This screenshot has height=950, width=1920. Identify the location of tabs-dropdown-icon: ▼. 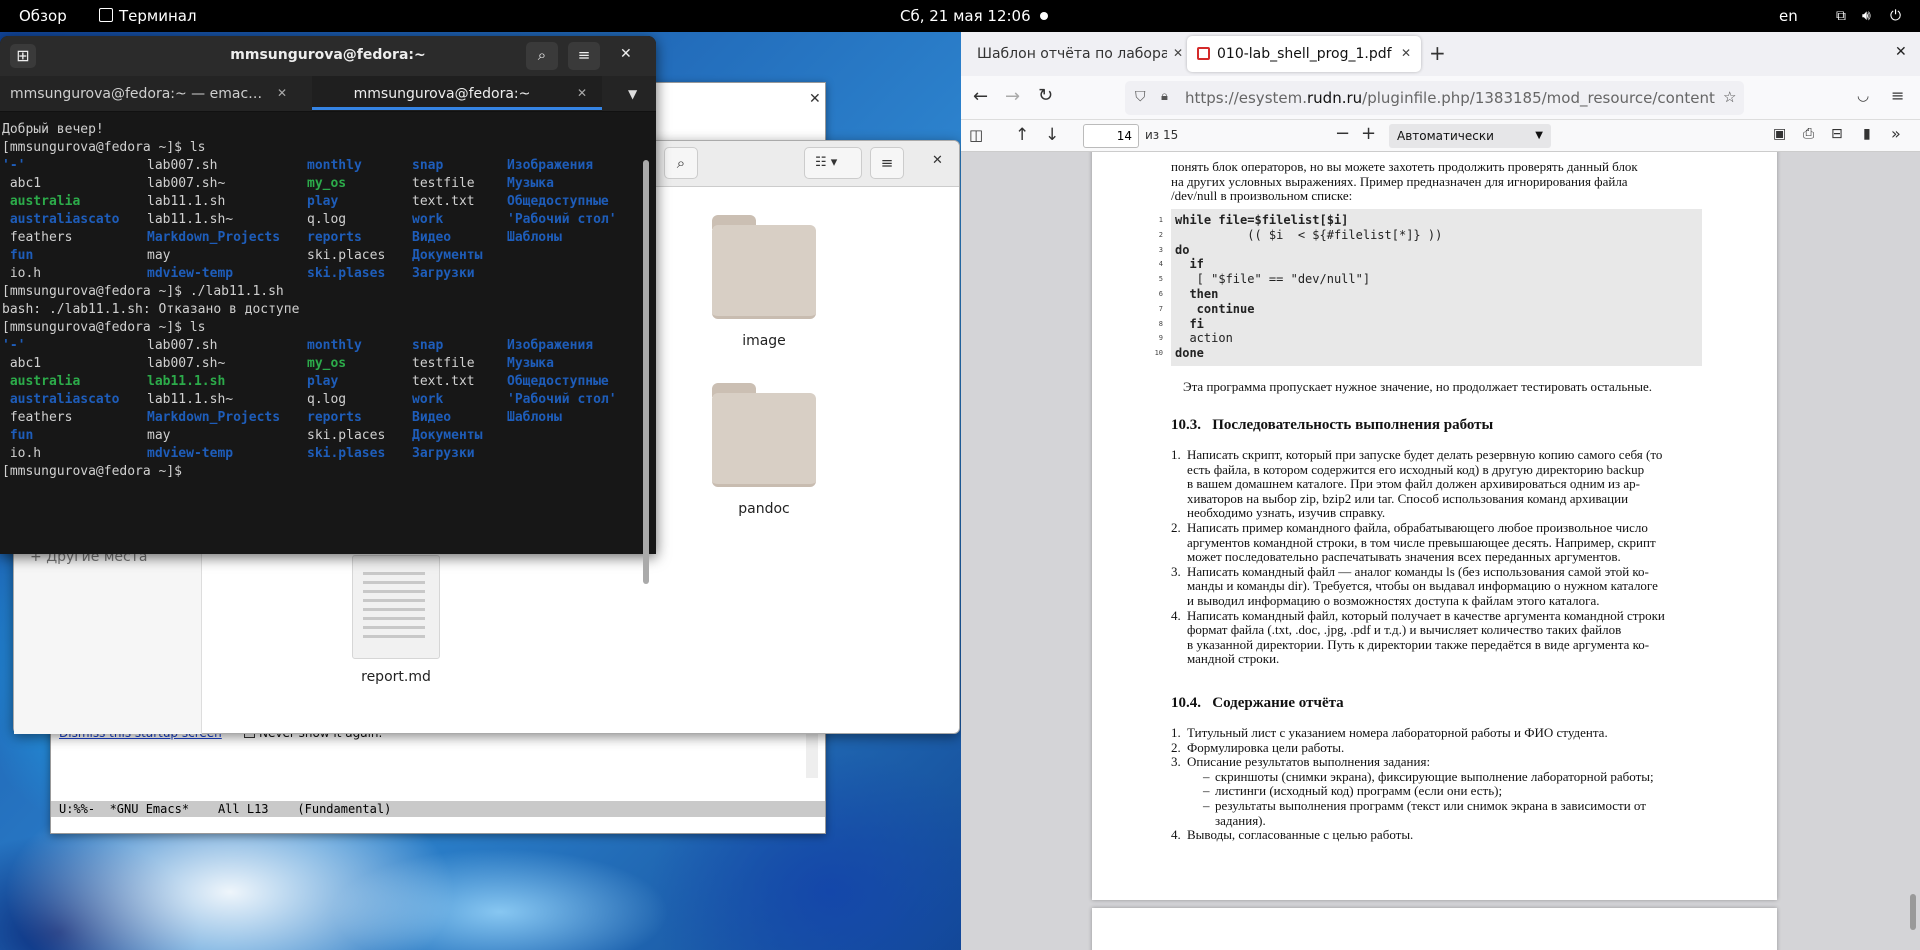
(632, 94).